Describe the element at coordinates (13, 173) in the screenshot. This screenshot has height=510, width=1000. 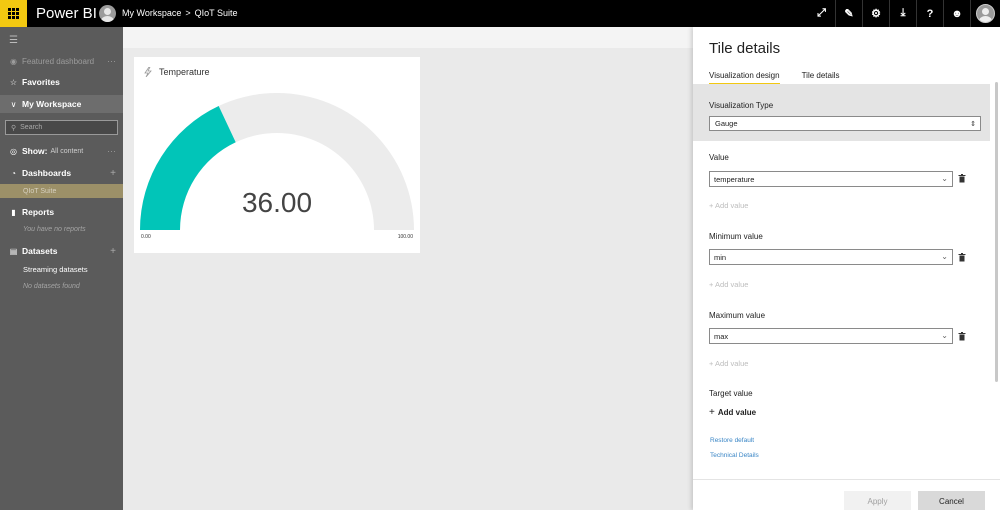
I see `dashboard-icon: ◔` at that location.